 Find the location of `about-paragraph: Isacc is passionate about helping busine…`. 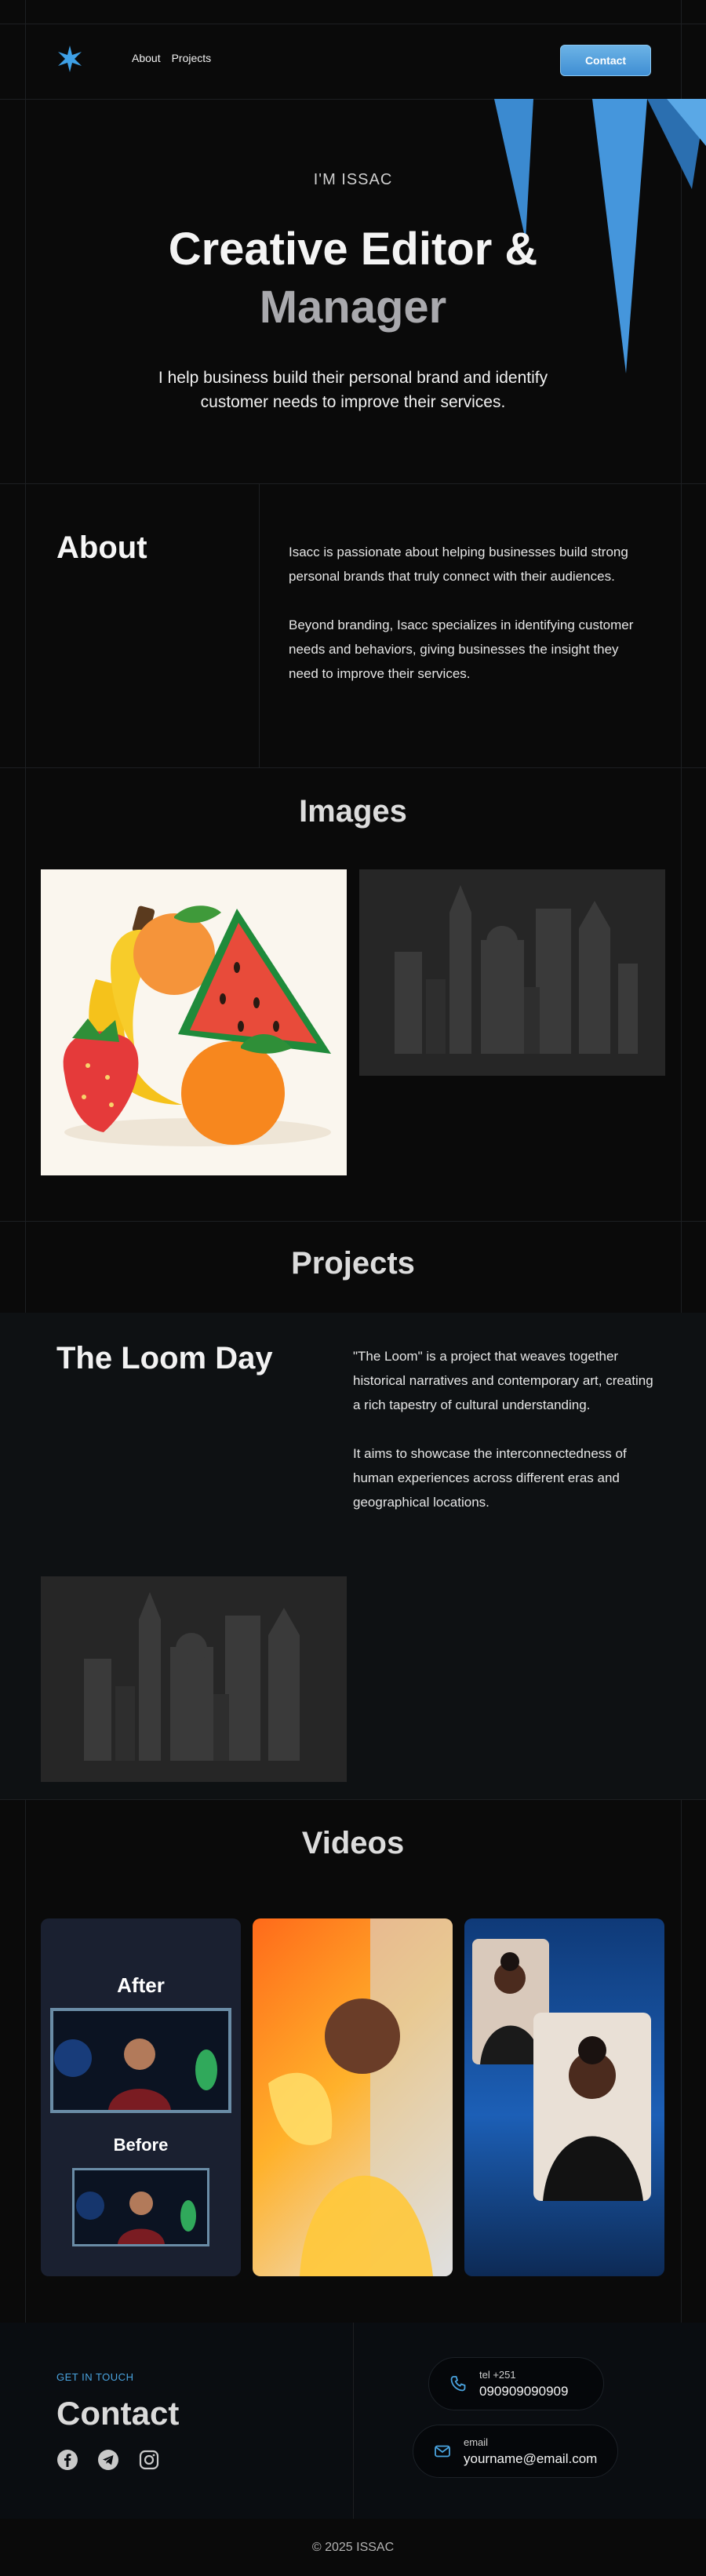

about-paragraph: Isacc is passionate about helping busine… is located at coordinates (459, 564).